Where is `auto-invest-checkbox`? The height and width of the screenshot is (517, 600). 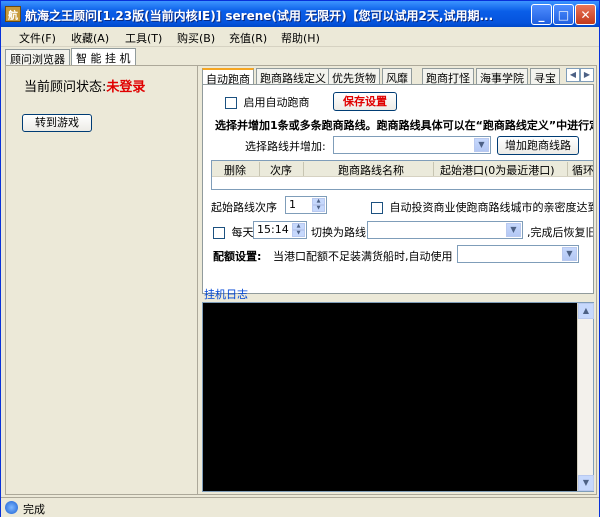 auto-invest-checkbox is located at coordinates (377, 208).